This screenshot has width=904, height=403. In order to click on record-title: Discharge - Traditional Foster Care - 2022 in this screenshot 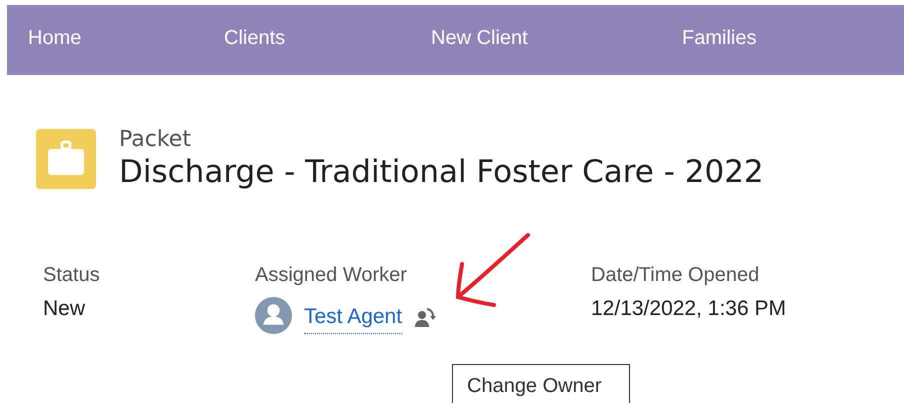, I will do `click(441, 172)`.